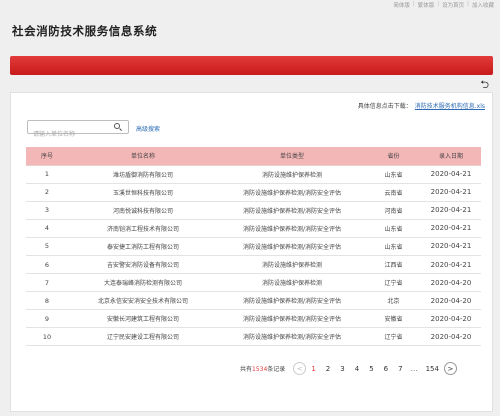 The height and width of the screenshot is (416, 500). What do you see at coordinates (484, 84) in the screenshot?
I see `back-arrow-icon: ⮌` at bounding box center [484, 84].